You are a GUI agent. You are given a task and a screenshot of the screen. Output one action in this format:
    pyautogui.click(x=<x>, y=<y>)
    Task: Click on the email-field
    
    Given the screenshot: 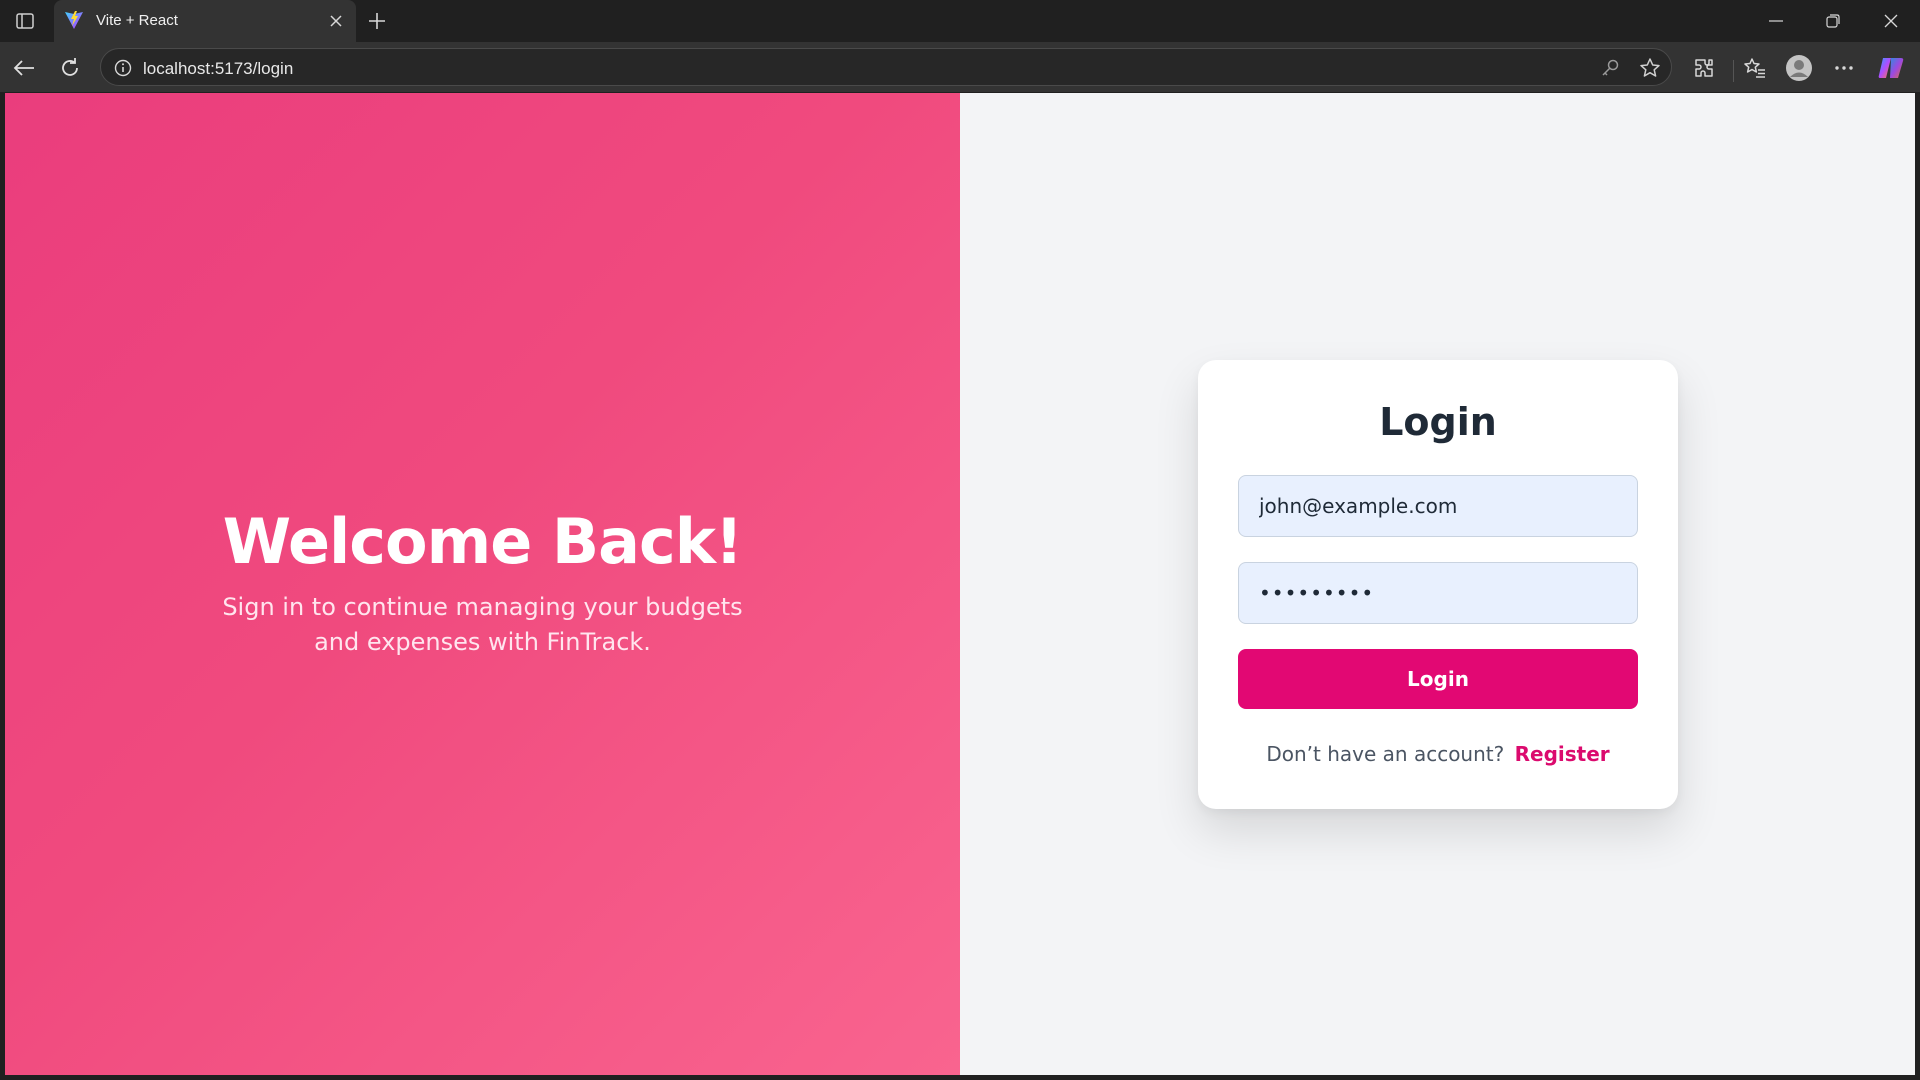 What is the action you would take?
    pyautogui.click(x=1438, y=506)
    